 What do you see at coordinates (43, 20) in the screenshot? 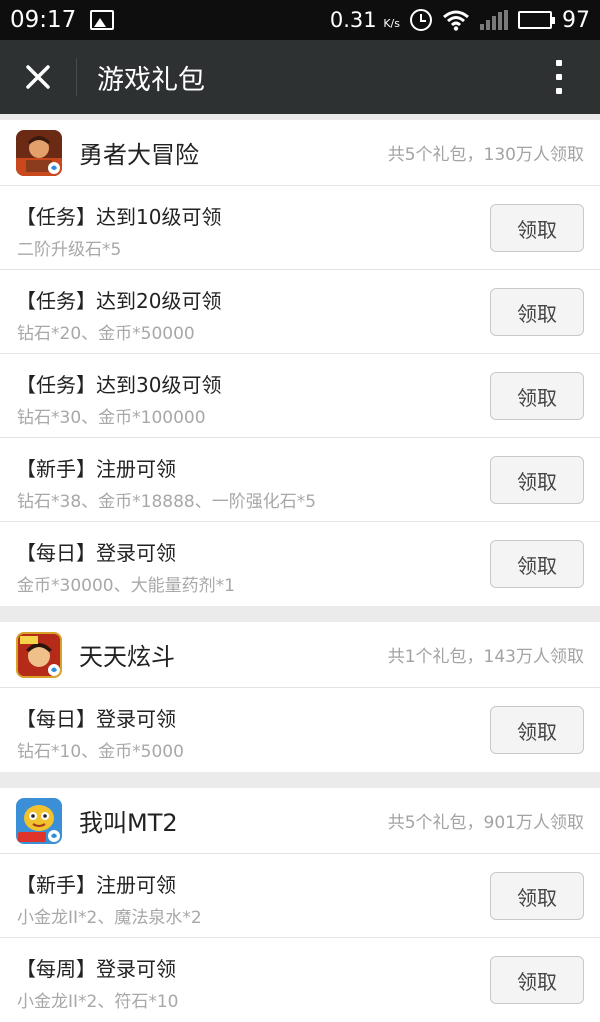
I see `status-time: 09:17` at bounding box center [43, 20].